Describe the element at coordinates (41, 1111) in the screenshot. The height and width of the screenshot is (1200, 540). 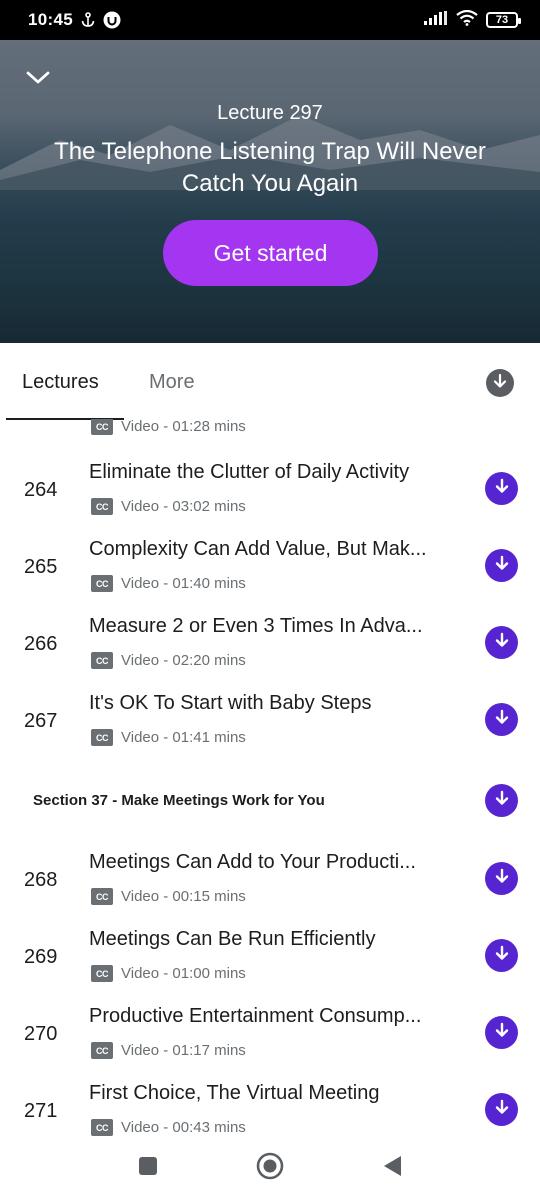
I see `lecture-number: 271` at that location.